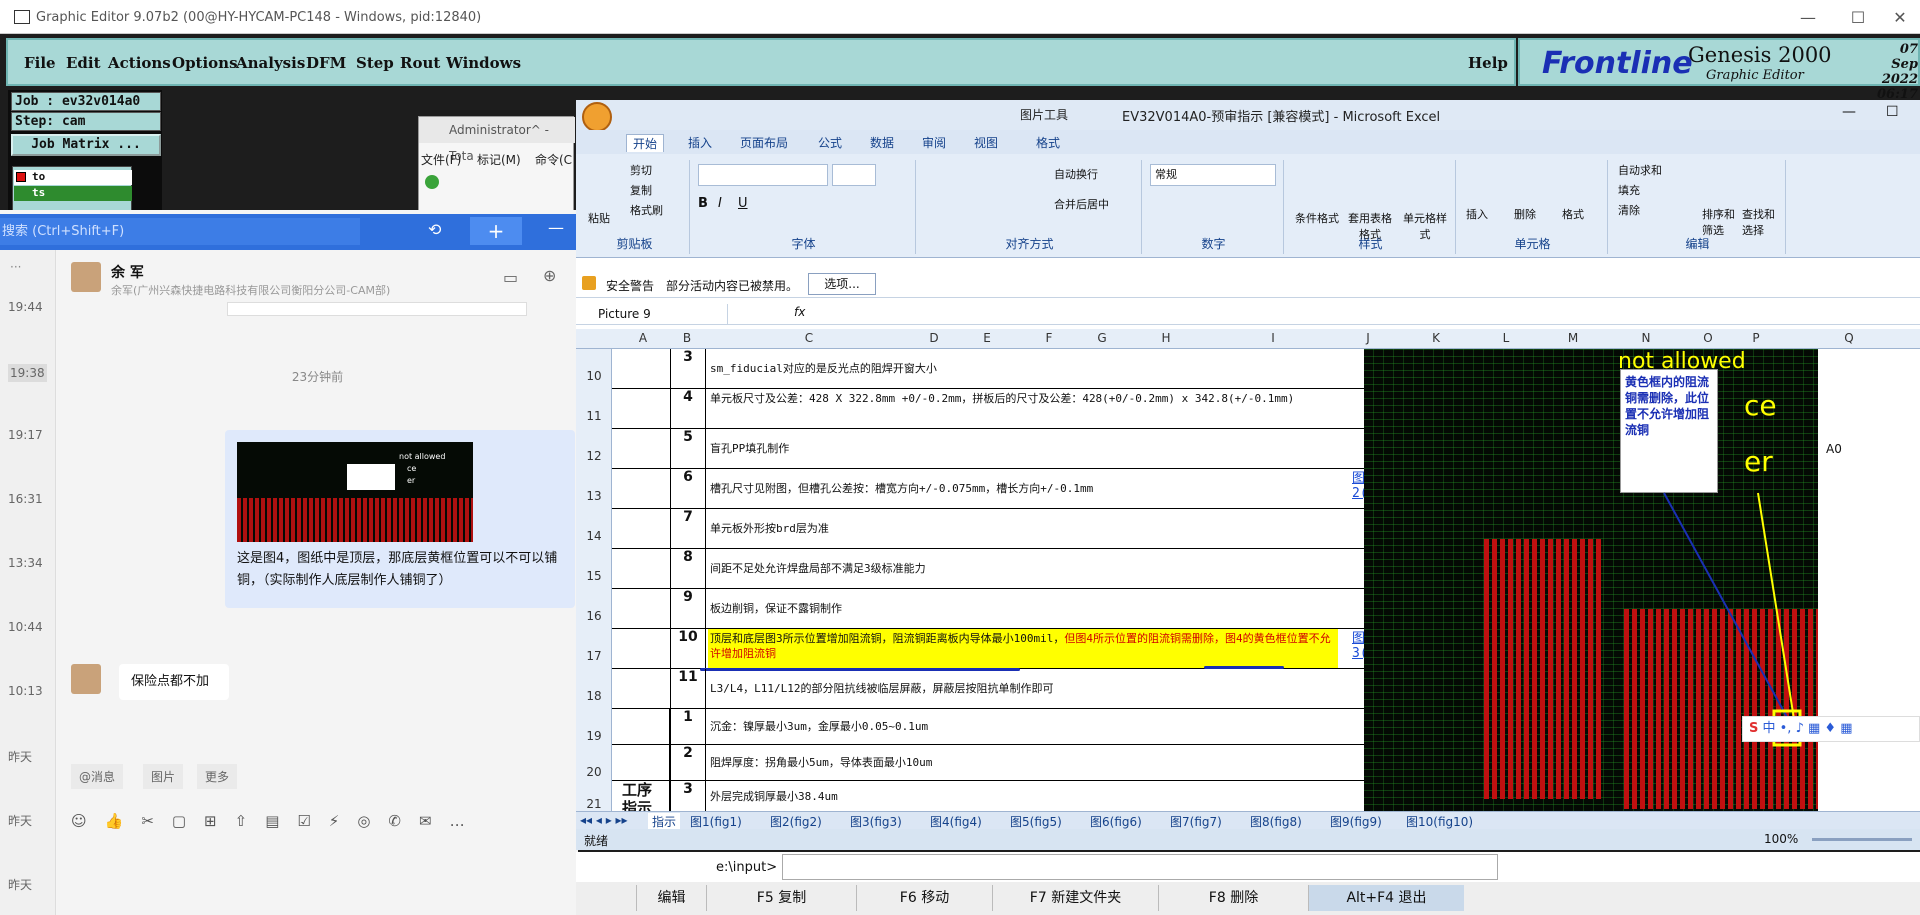  What do you see at coordinates (549, 275) in the screenshot?
I see `add-user-icon: ⊕` at bounding box center [549, 275].